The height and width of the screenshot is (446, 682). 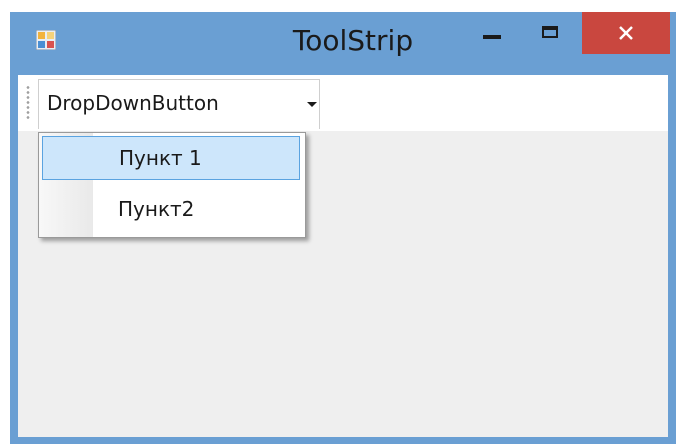 I want to click on close-button, so click(x=626, y=33).